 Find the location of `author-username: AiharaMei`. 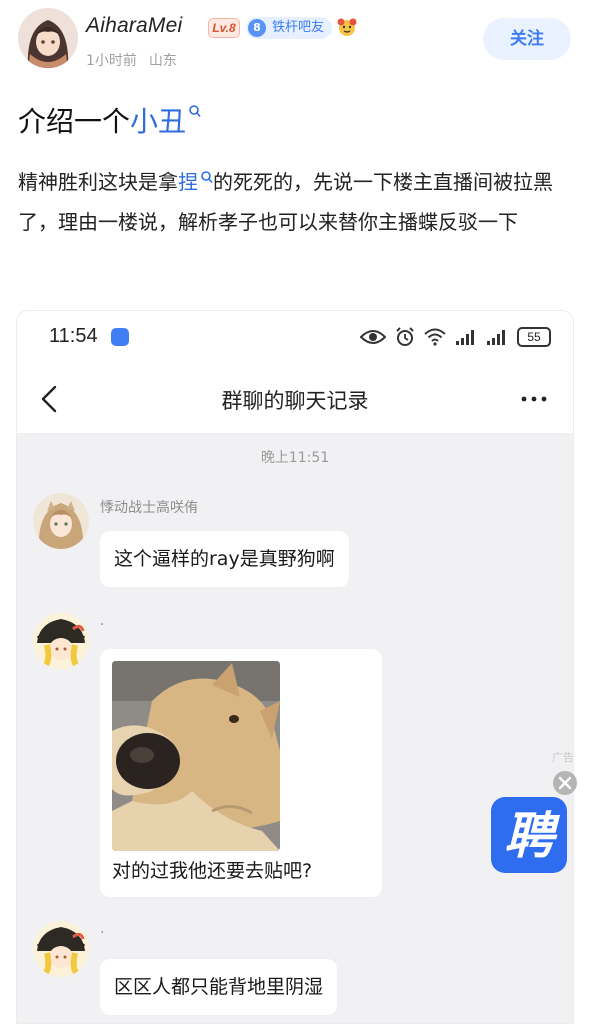

author-username: AiharaMei is located at coordinates (134, 26).